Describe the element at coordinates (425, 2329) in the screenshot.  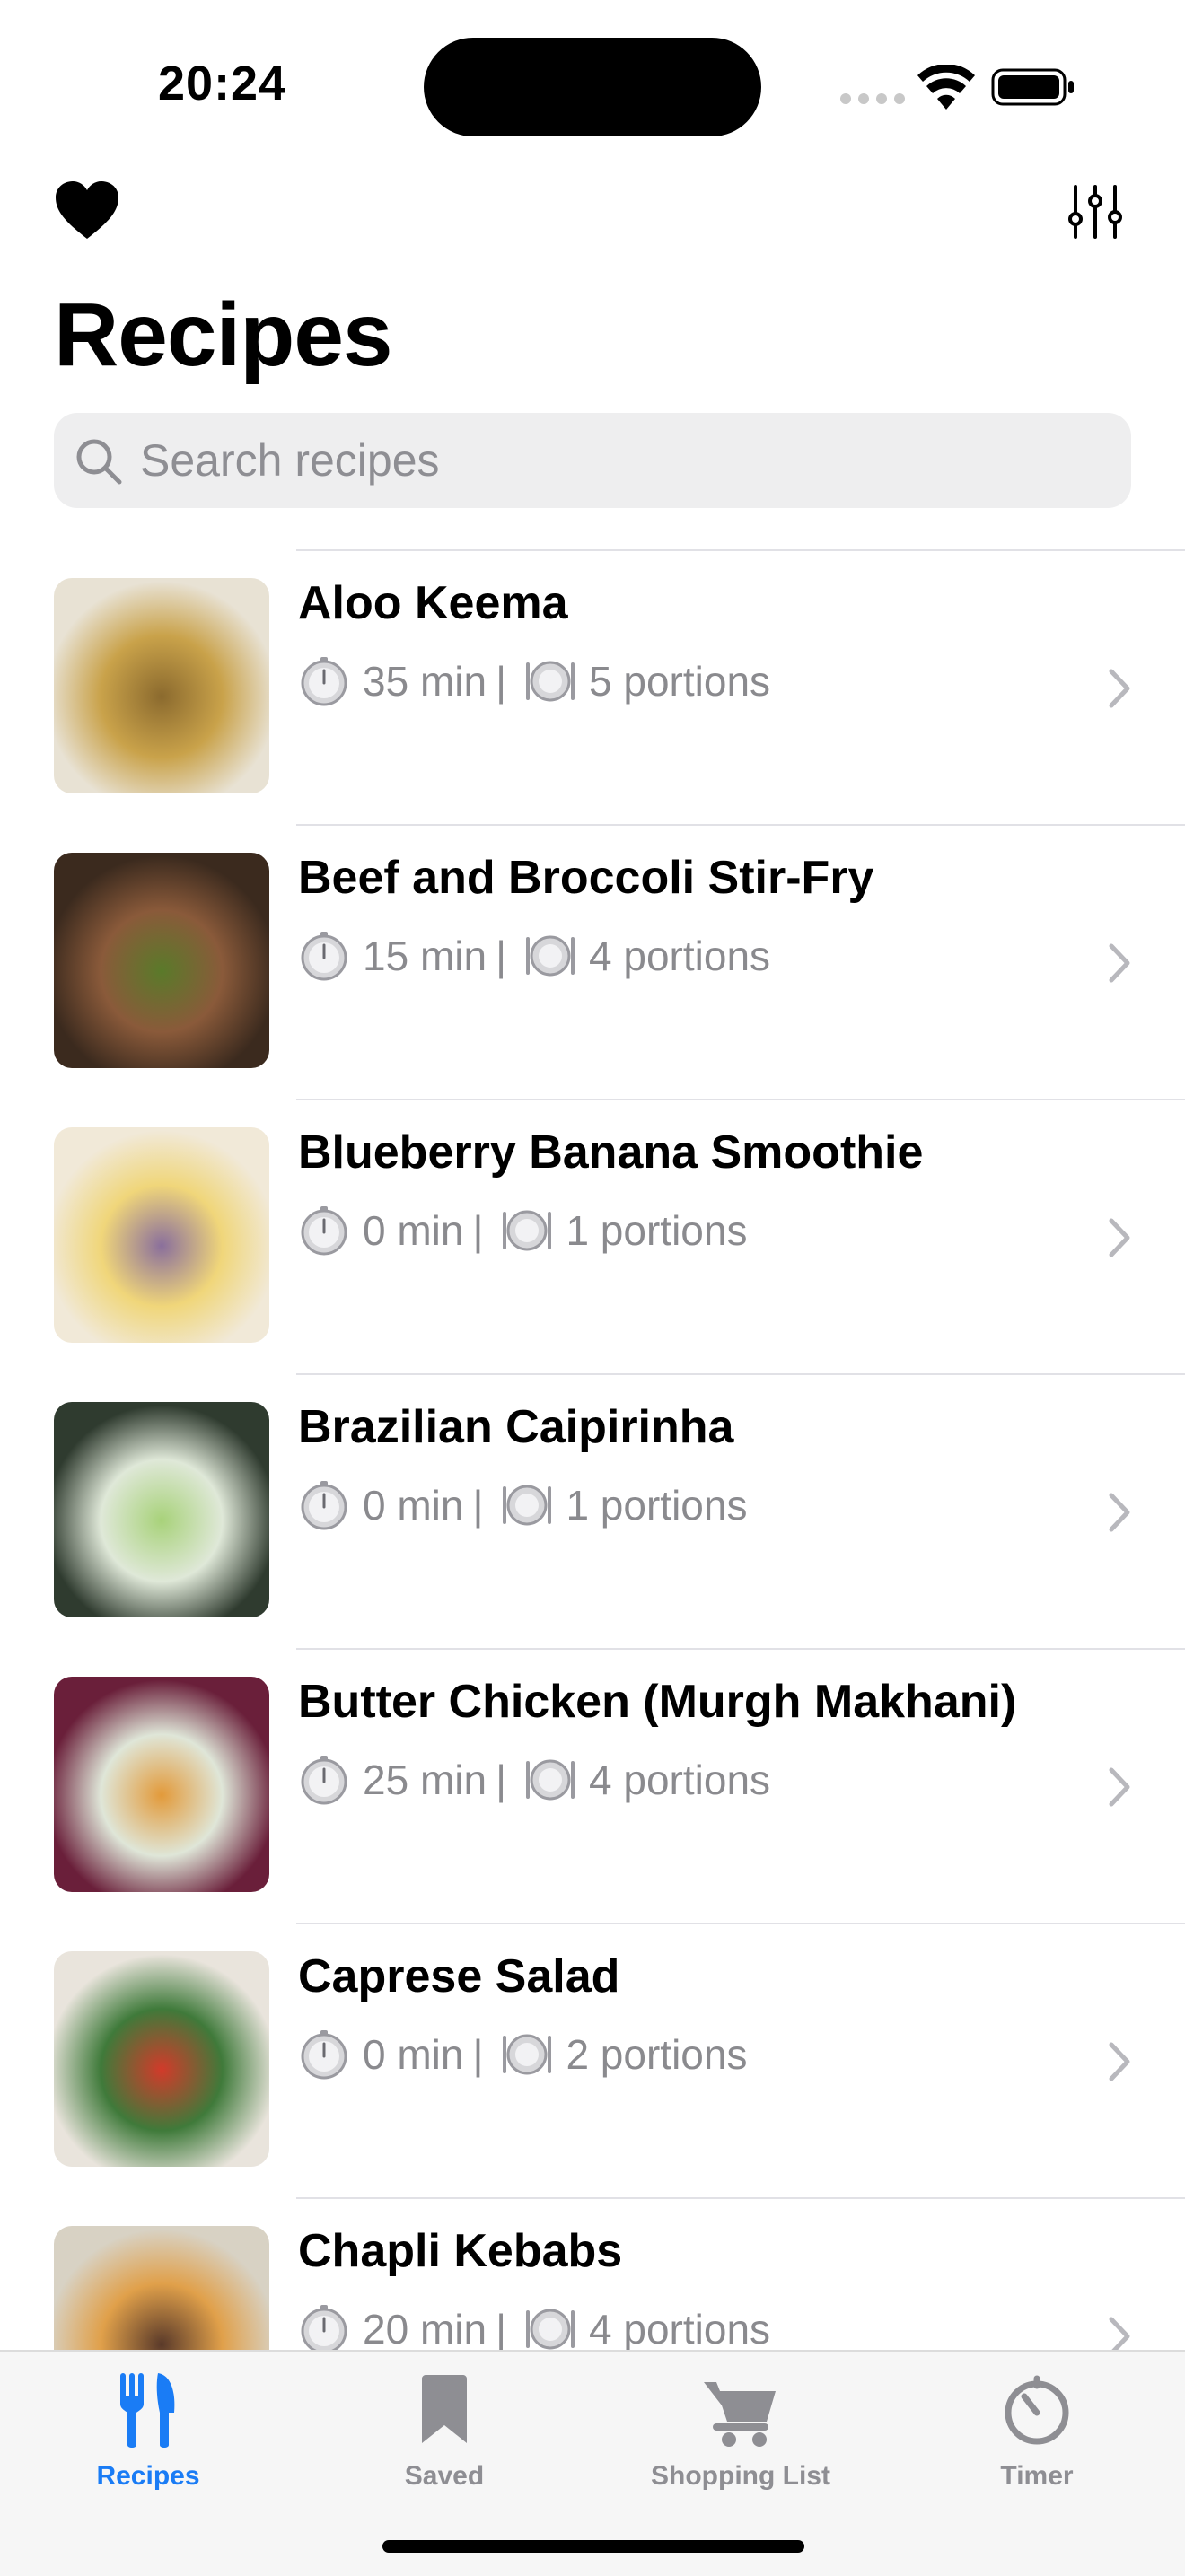
I see `recipe-time: 20 min` at that location.